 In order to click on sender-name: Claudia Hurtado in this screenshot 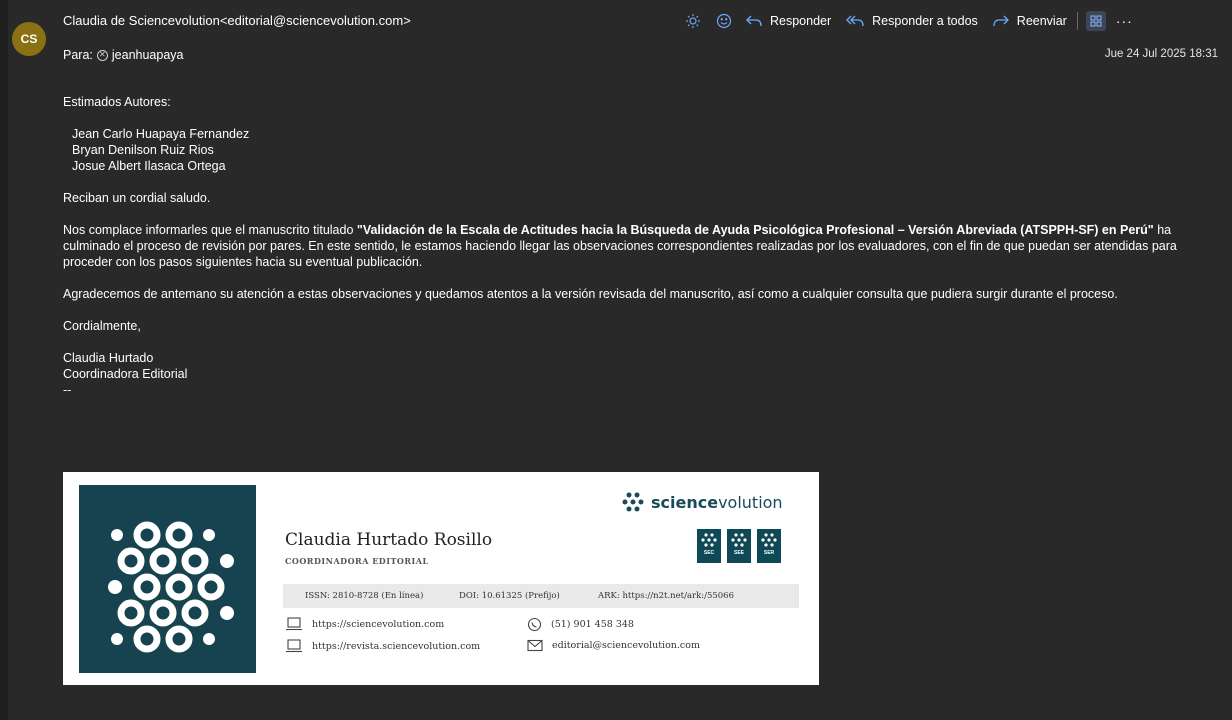, I will do `click(108, 358)`.